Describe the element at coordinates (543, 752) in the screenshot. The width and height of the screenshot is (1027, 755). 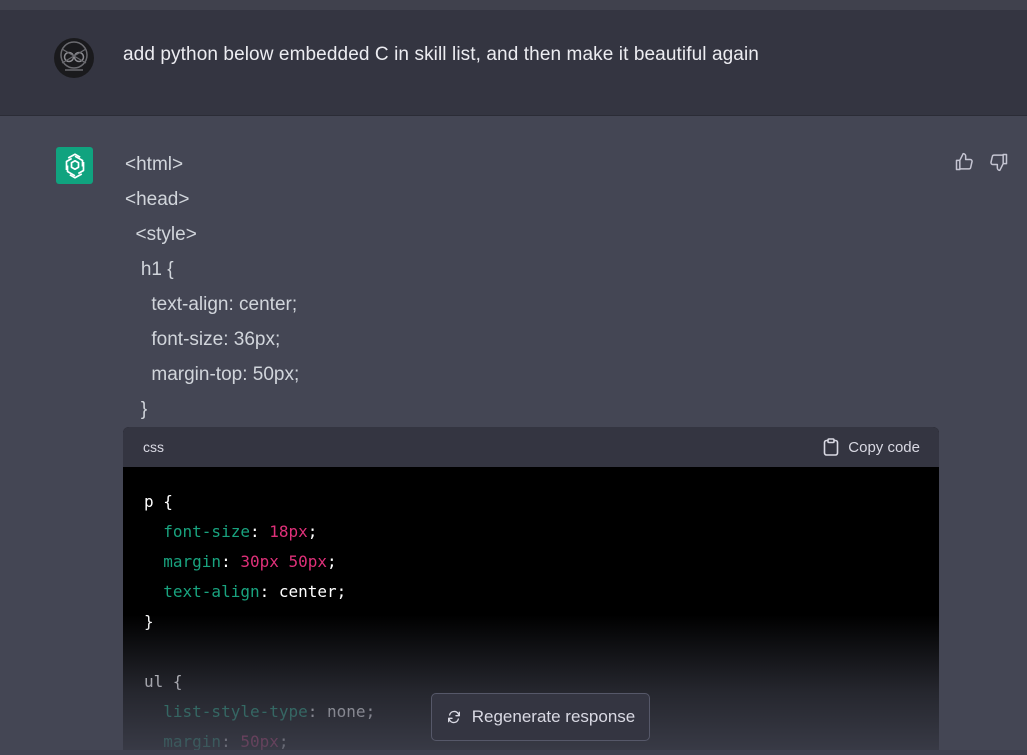
I see `bottom-divider` at that location.